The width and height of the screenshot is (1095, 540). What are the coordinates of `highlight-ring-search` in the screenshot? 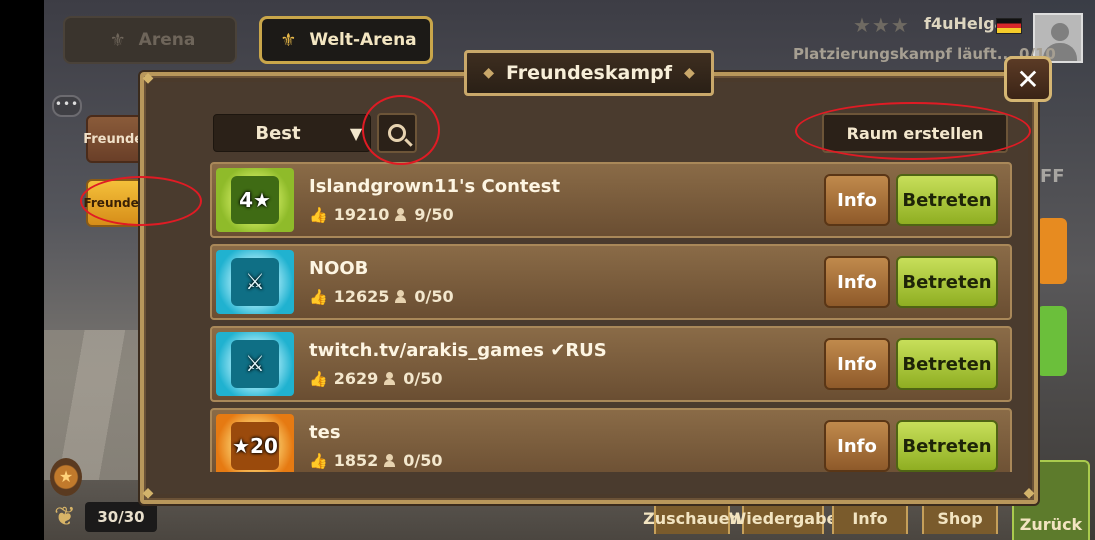 It's located at (401, 130).